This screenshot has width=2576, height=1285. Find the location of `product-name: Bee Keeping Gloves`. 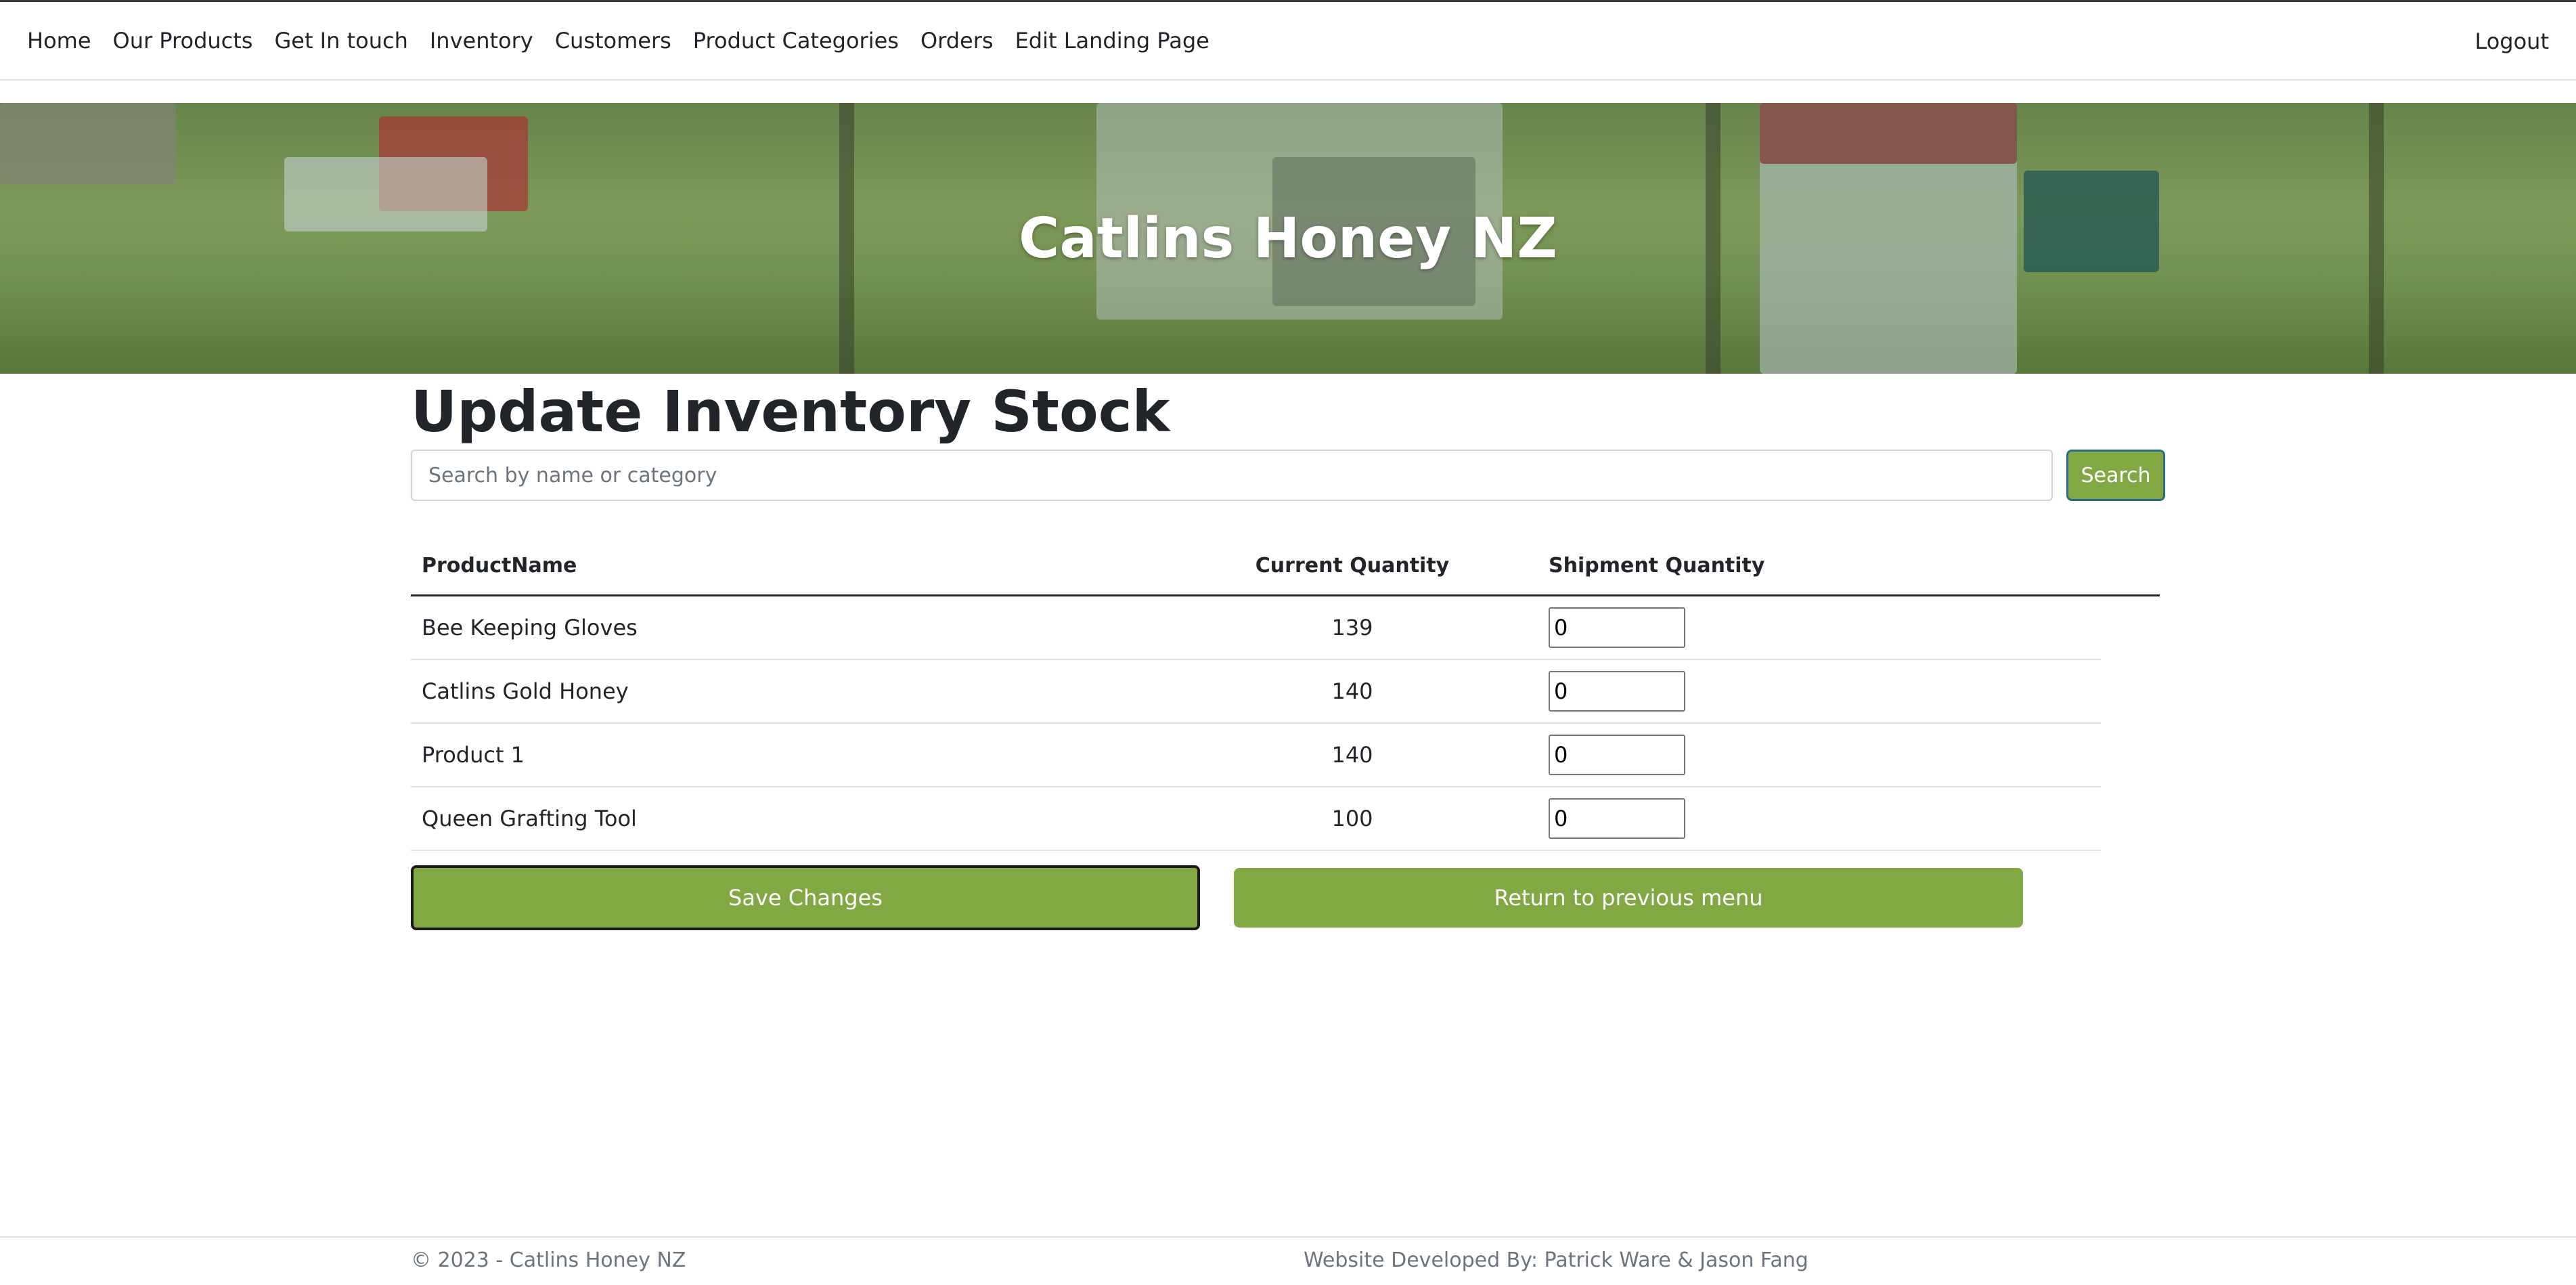

product-name: Bee Keeping Gloves is located at coordinates (789, 627).